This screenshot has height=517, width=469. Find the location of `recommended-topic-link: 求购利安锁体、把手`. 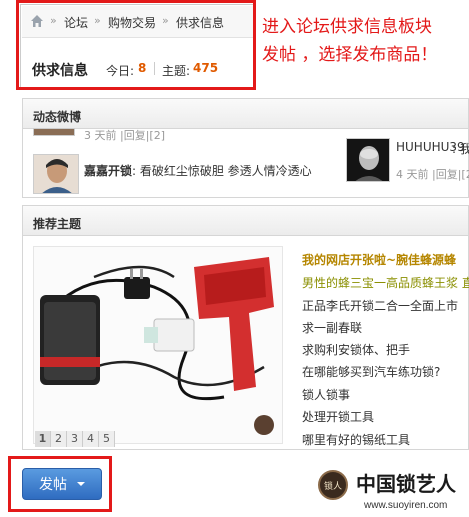

recommended-topic-link: 求购利安锁体、把手 is located at coordinates (356, 349).